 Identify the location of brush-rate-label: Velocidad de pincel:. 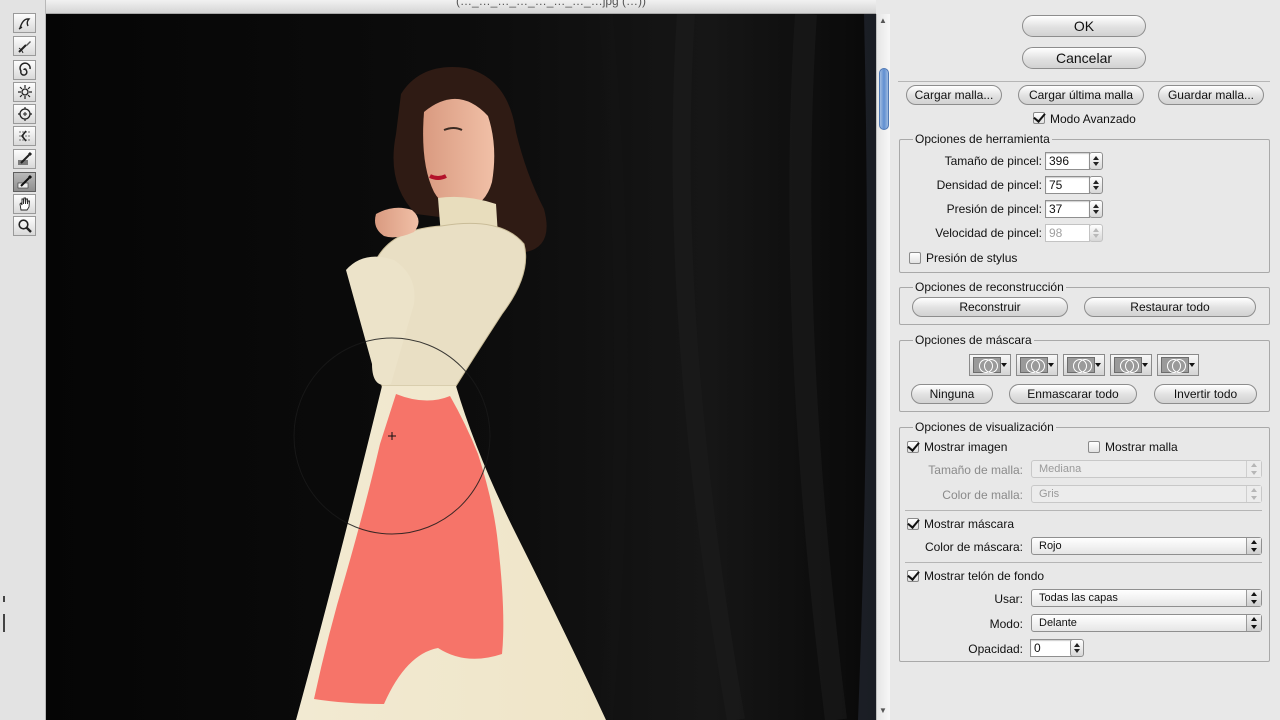
(988, 233).